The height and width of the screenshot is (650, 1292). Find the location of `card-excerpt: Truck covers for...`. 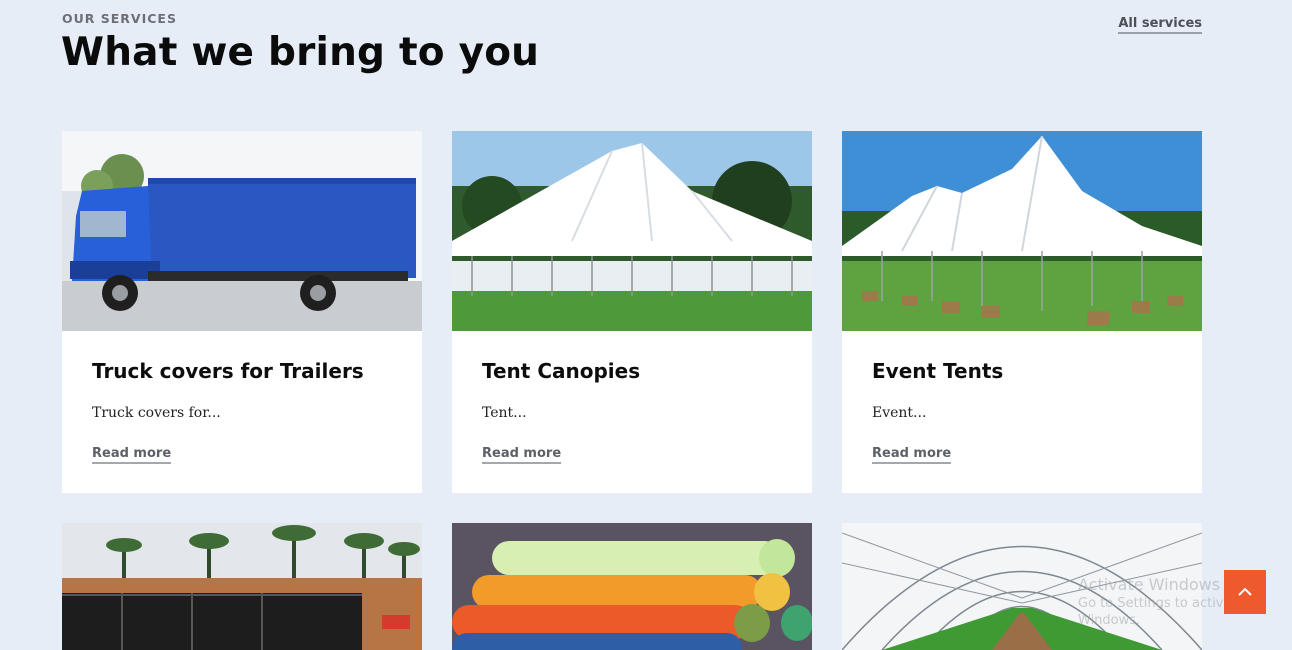

card-excerpt: Truck covers for... is located at coordinates (156, 413).